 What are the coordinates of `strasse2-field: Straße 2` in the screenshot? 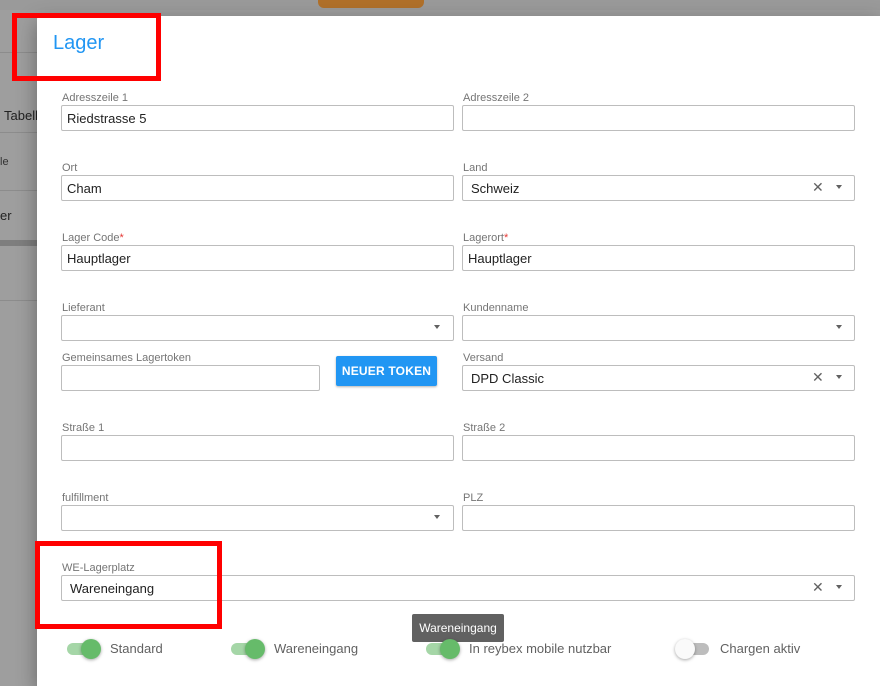 It's located at (658, 443).